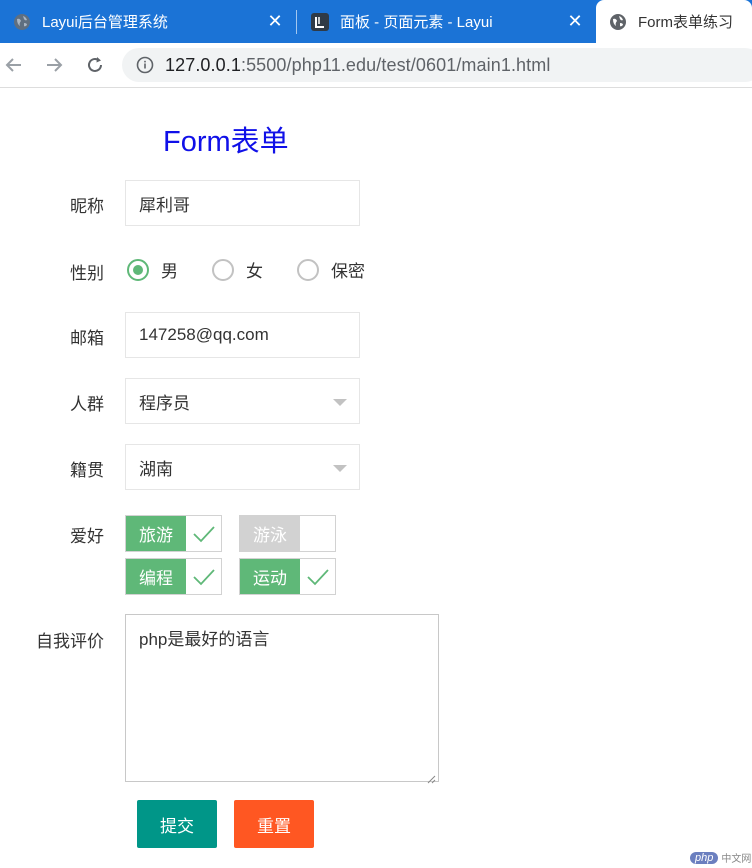 Image resolution: width=752 pixels, height=868 pixels. What do you see at coordinates (87, 206) in the screenshot?
I see `nickname-label: 昵称` at bounding box center [87, 206].